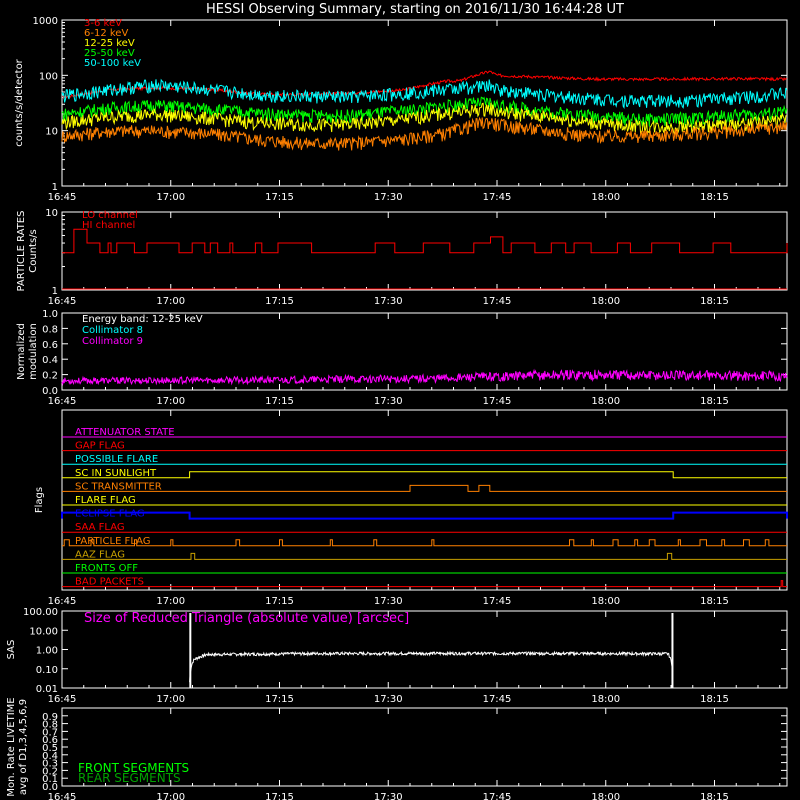 The height and width of the screenshot is (800, 800). I want to click on flag-label: BAD PACKETS, so click(109, 582).